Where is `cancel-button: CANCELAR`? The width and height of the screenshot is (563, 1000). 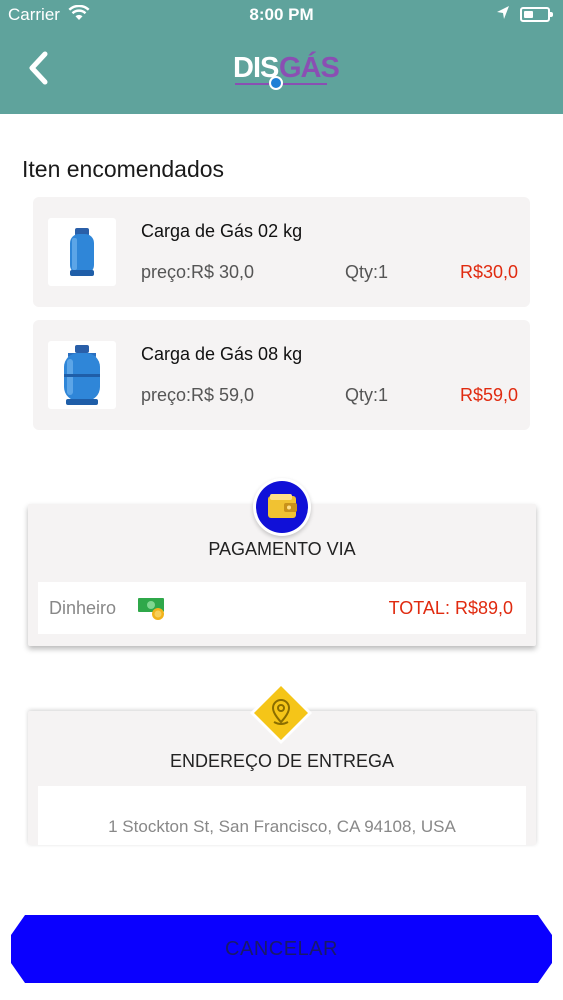 cancel-button: CANCELAR is located at coordinates (281, 949).